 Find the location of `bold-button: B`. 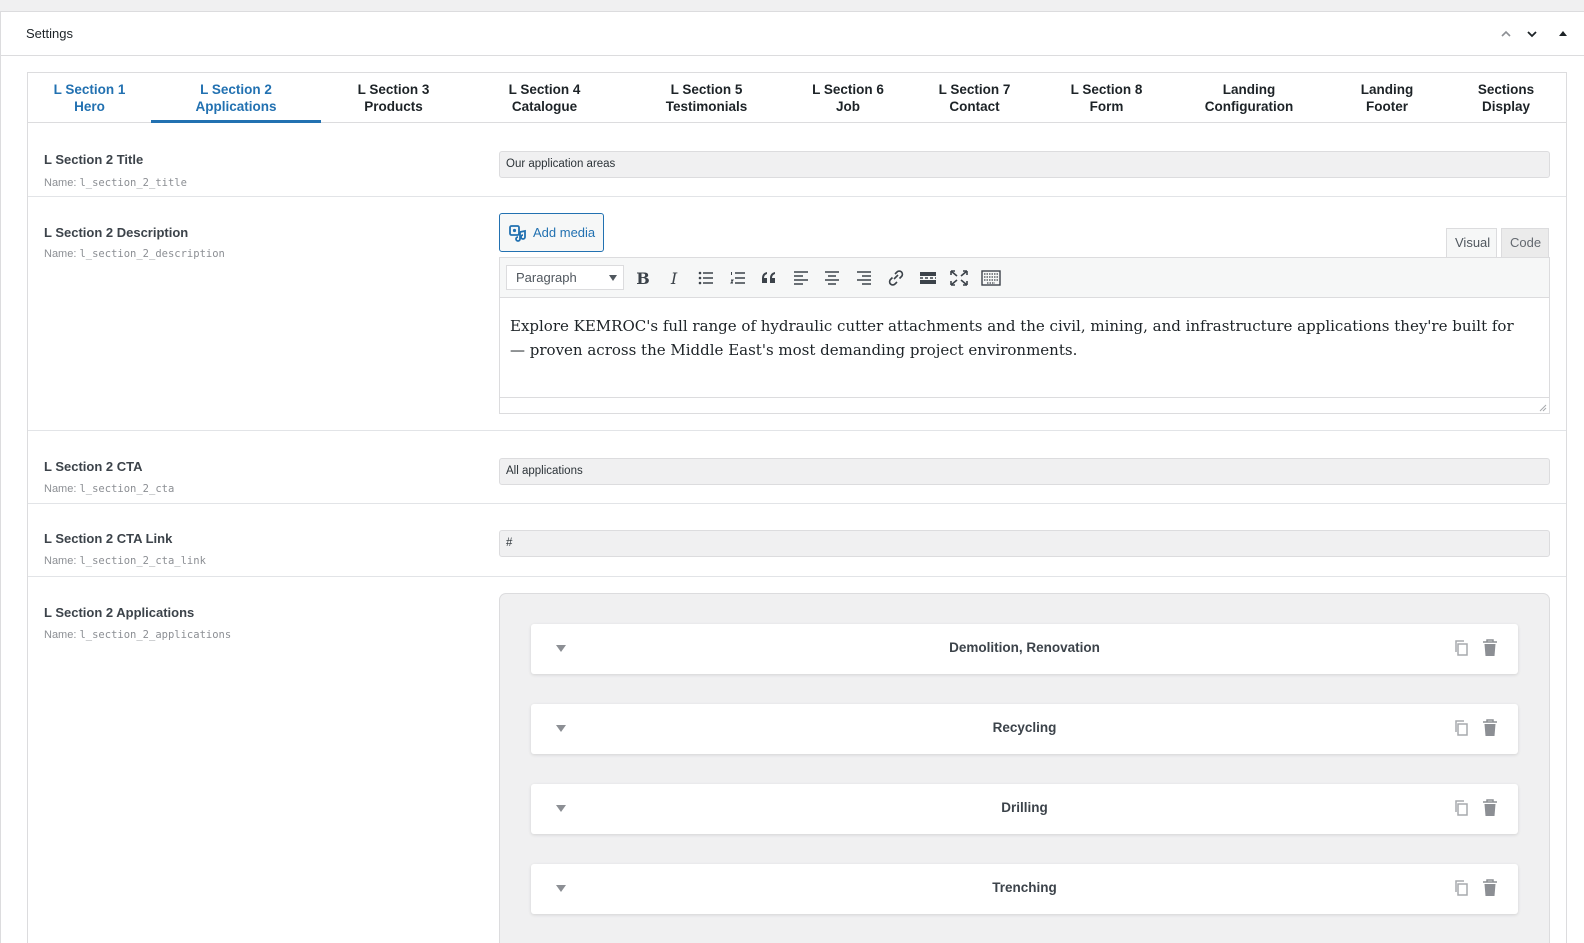

bold-button: B is located at coordinates (643, 278).